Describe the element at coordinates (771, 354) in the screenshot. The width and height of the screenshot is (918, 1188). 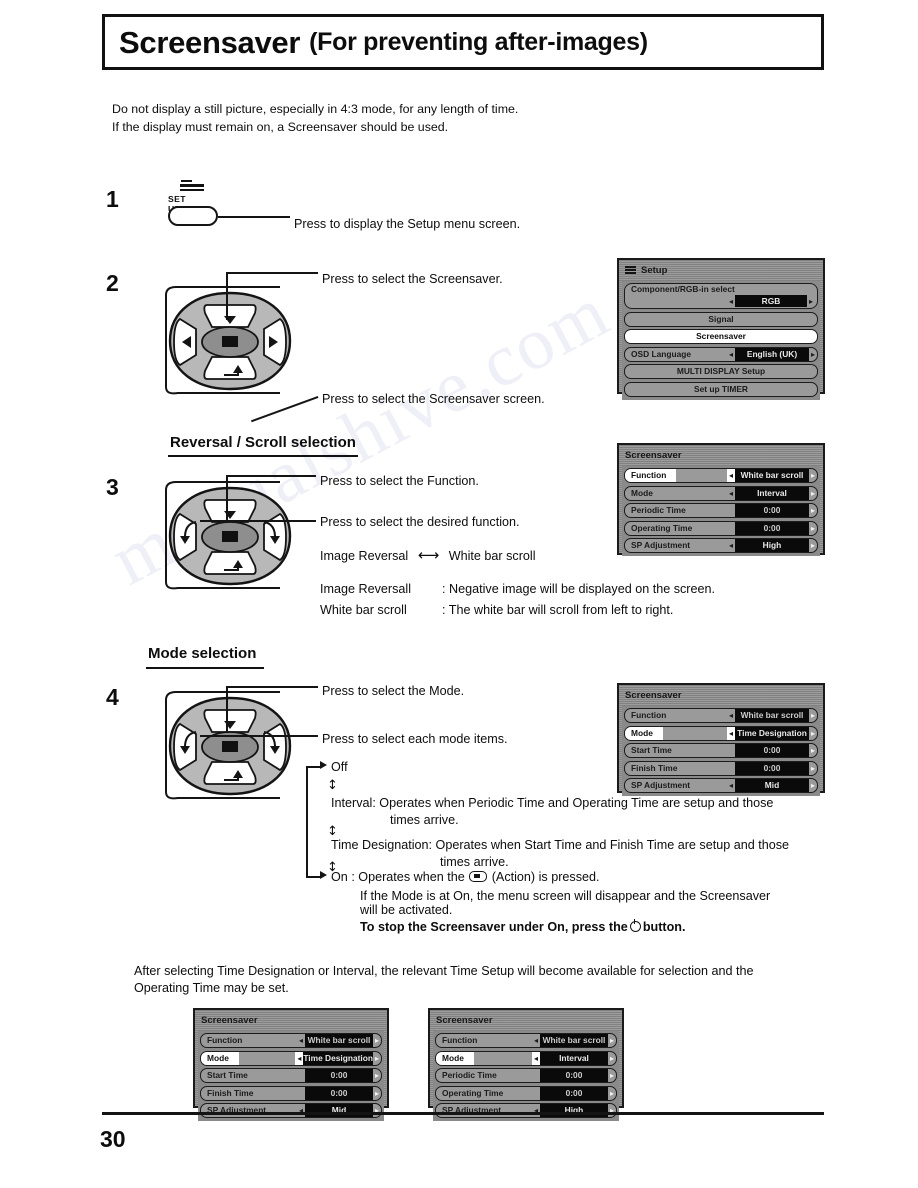
I see `osd-value-osd-language: English (UK)` at that location.